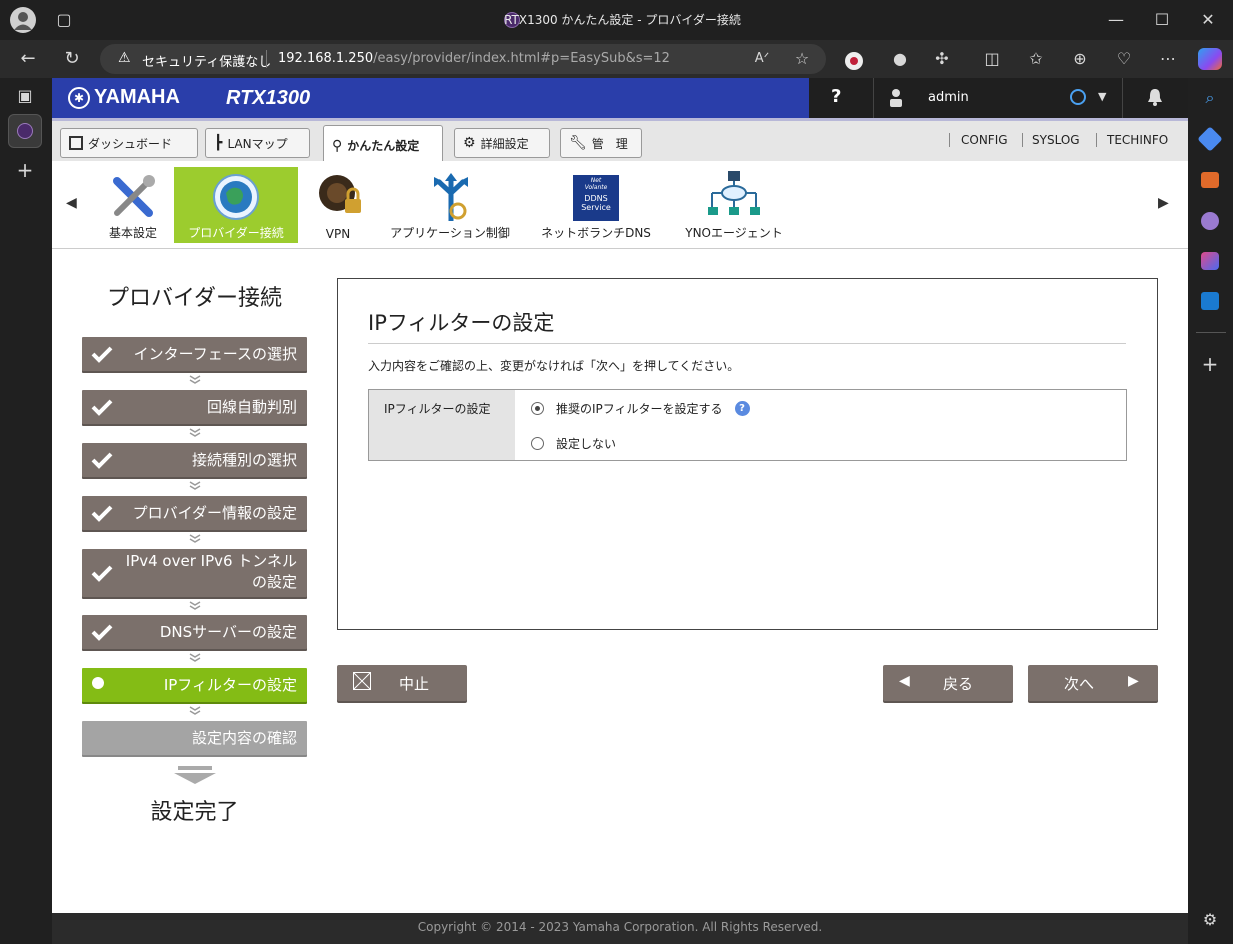 The width and height of the screenshot is (1233, 944). What do you see at coordinates (537, 408) in the screenshot?
I see `radio-recommended-icon` at bounding box center [537, 408].